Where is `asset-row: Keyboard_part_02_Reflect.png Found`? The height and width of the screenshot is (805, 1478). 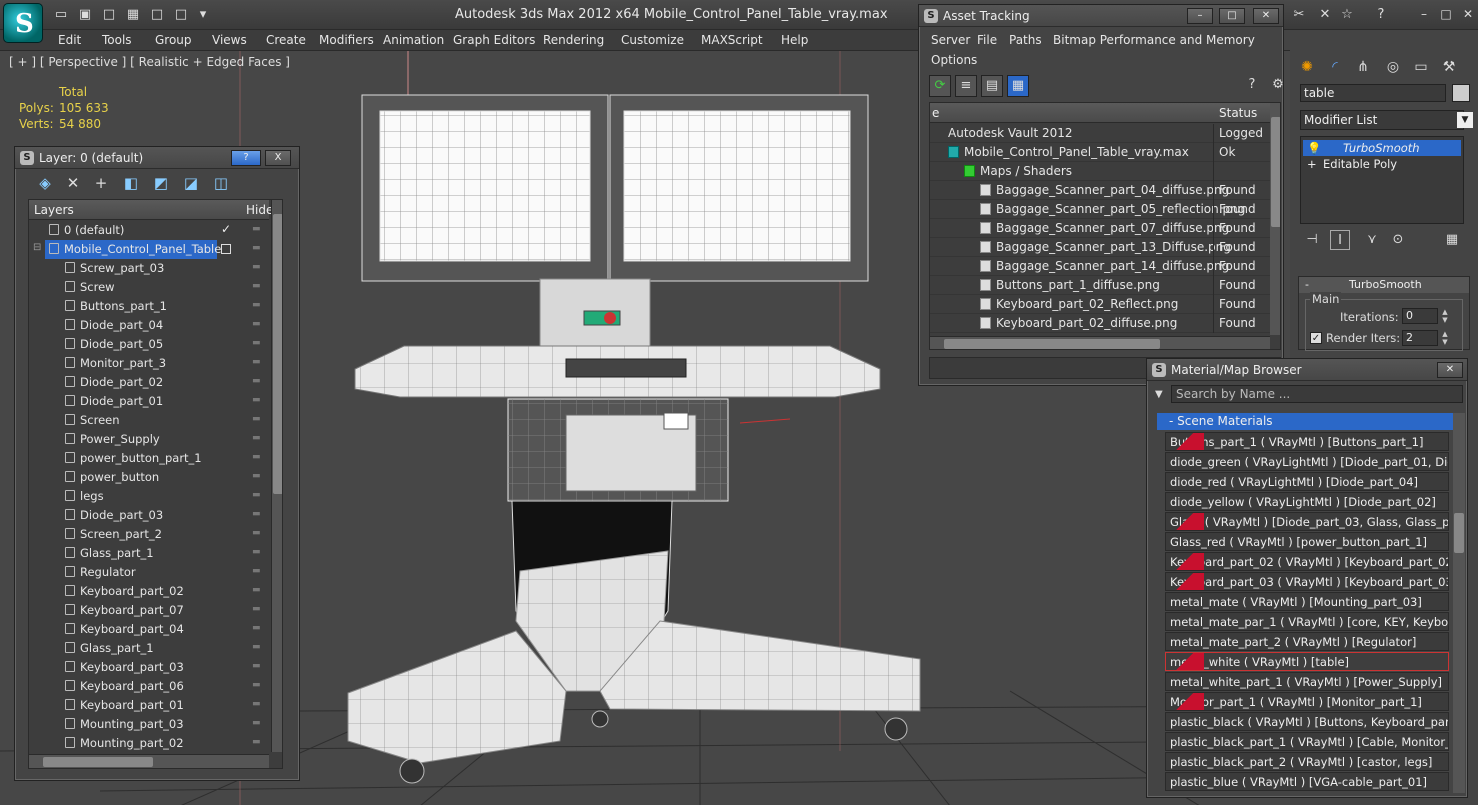 asset-row: Keyboard_part_02_Reflect.png Found is located at coordinates (1100, 304).